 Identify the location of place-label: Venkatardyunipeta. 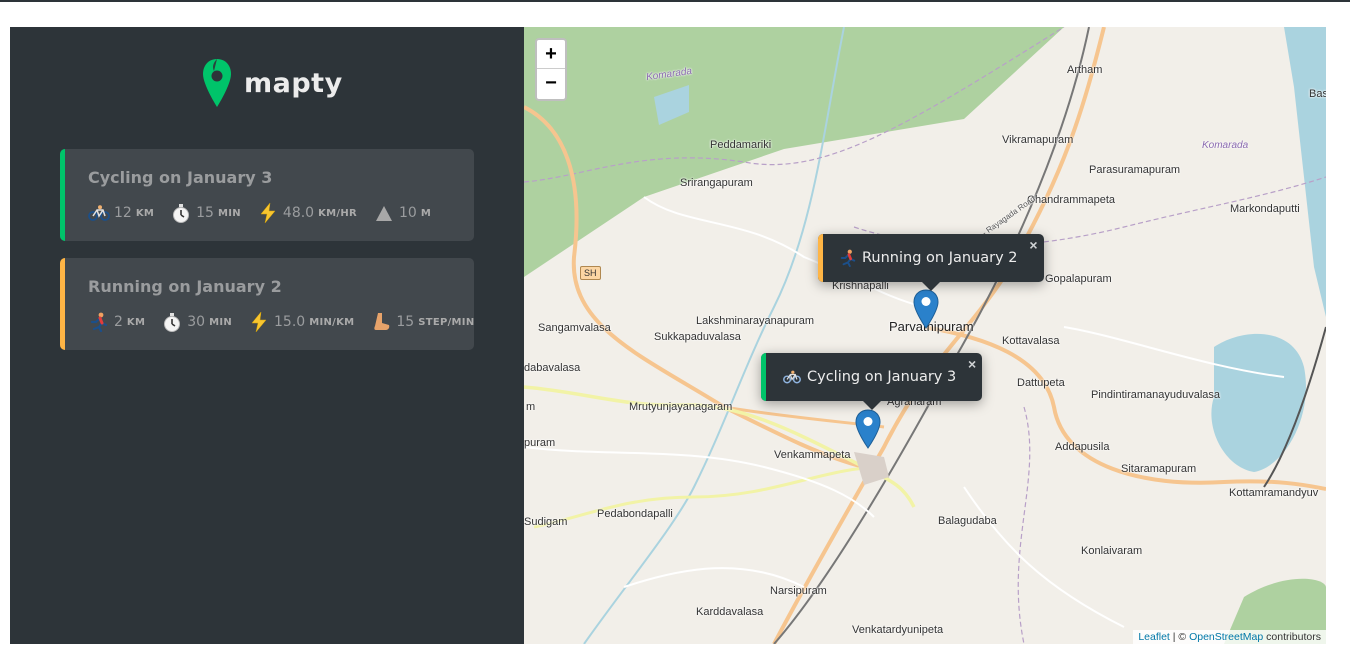
(898, 630).